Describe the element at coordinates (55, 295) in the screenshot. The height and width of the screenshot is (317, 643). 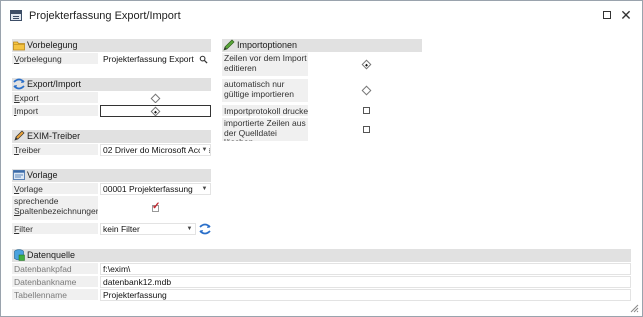
I see `tabellenname-label: Tabellenname` at that location.